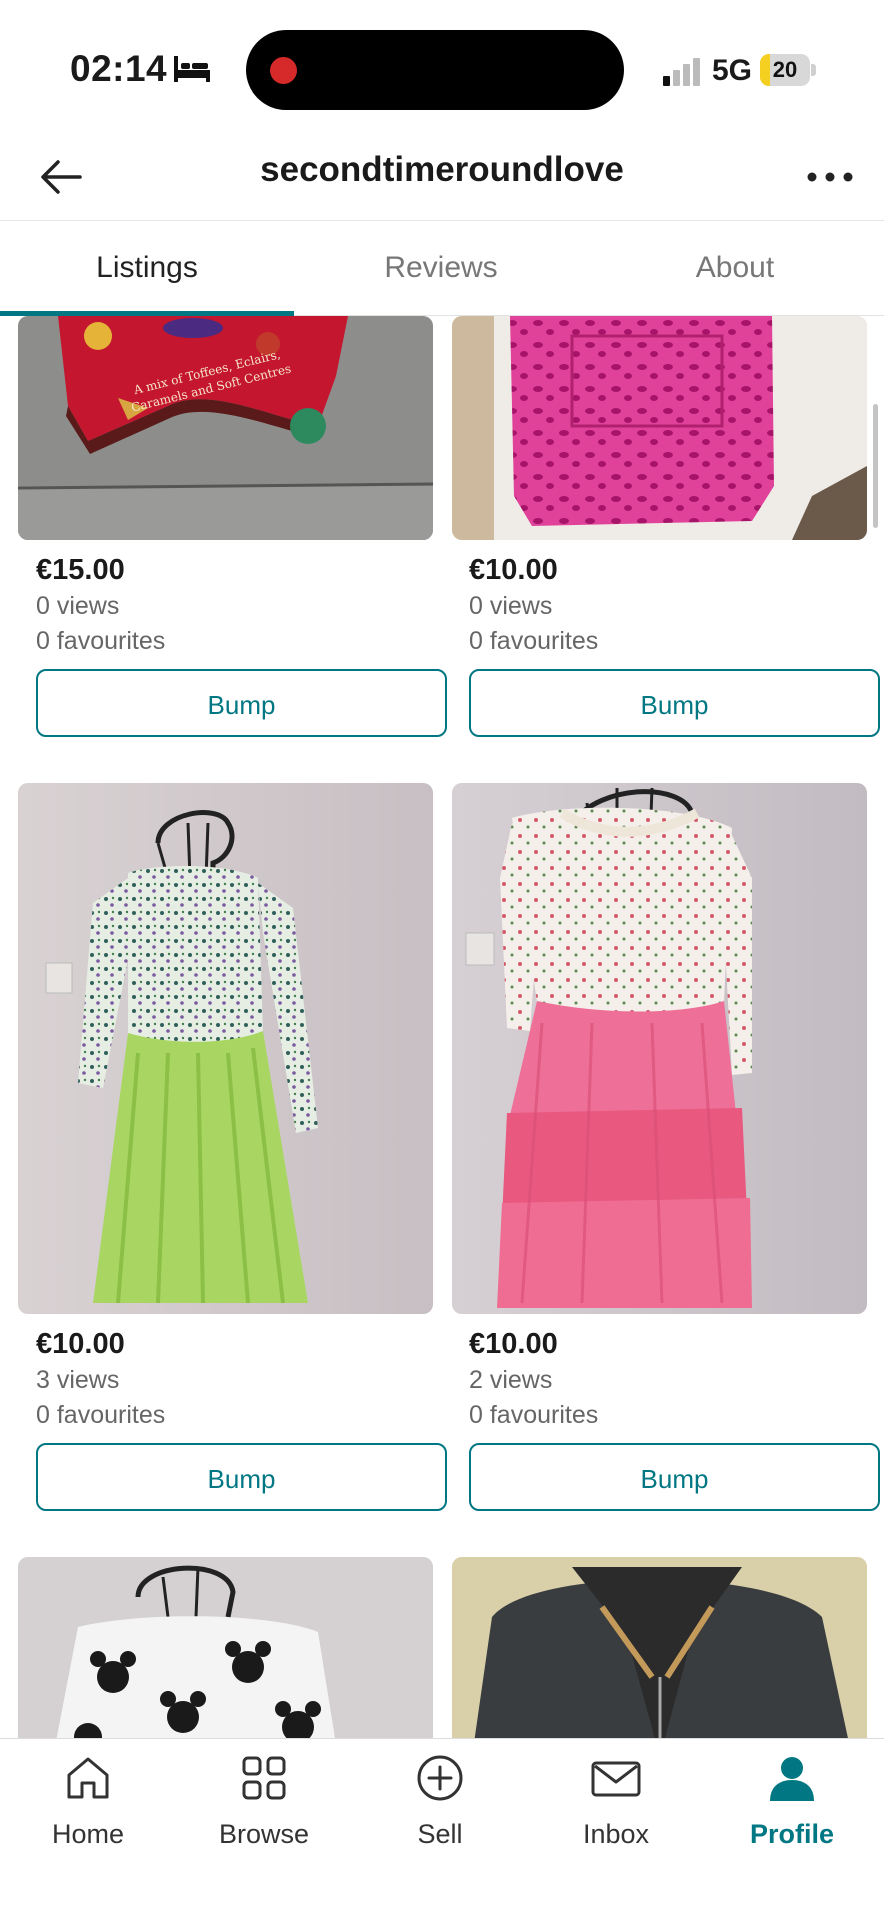 The width and height of the screenshot is (884, 1921). What do you see at coordinates (119, 68) in the screenshot?
I see `status-time: 02:14` at bounding box center [119, 68].